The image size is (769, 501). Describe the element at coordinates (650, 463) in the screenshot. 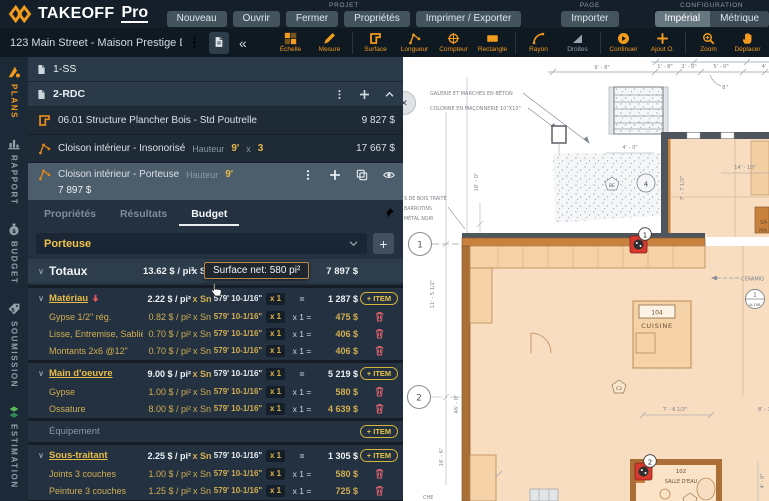

I see `svg-text: 2` at that location.